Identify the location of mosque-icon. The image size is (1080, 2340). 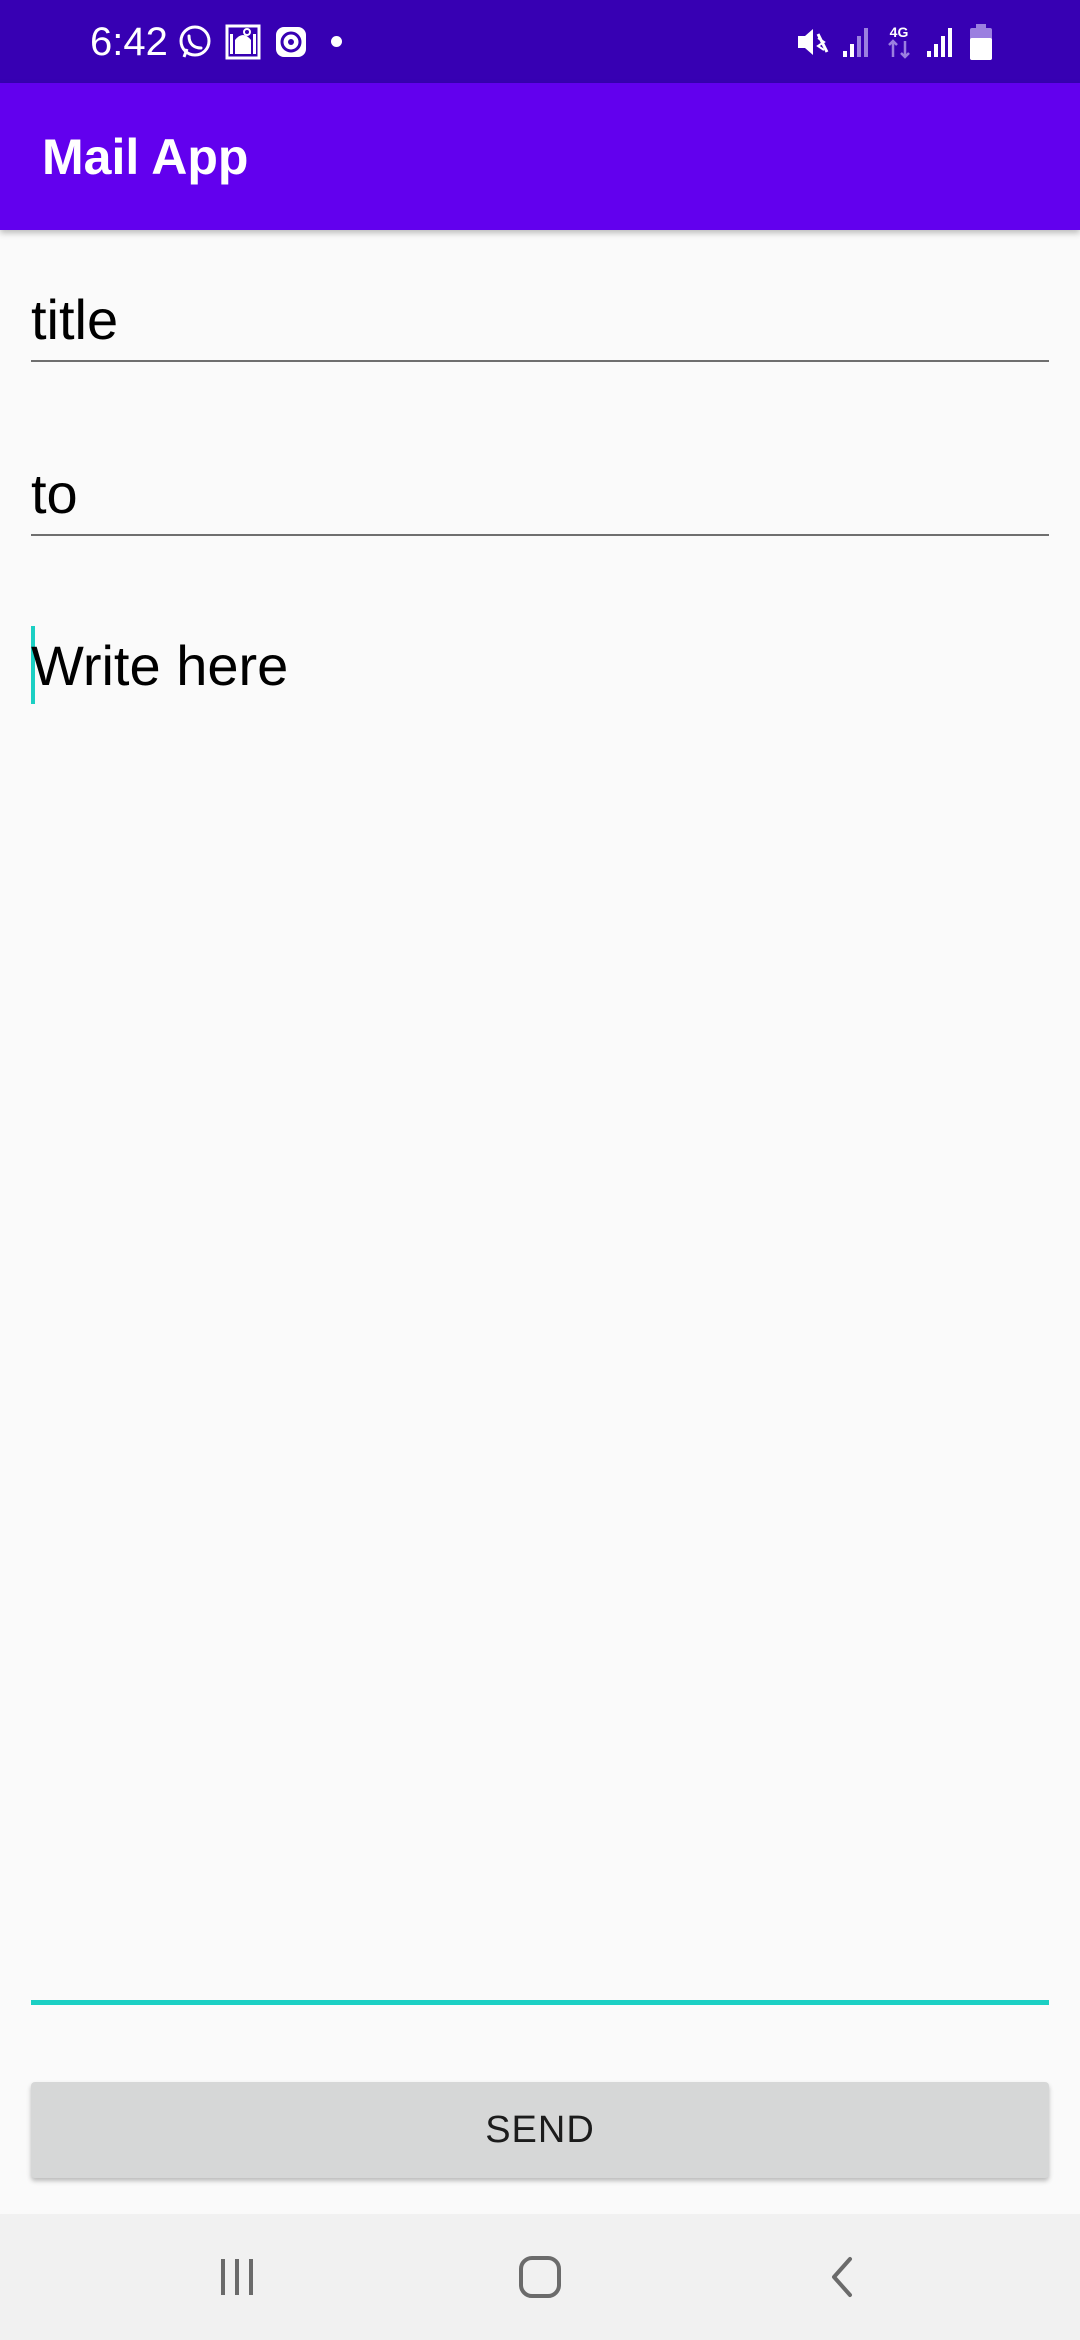
(243, 42).